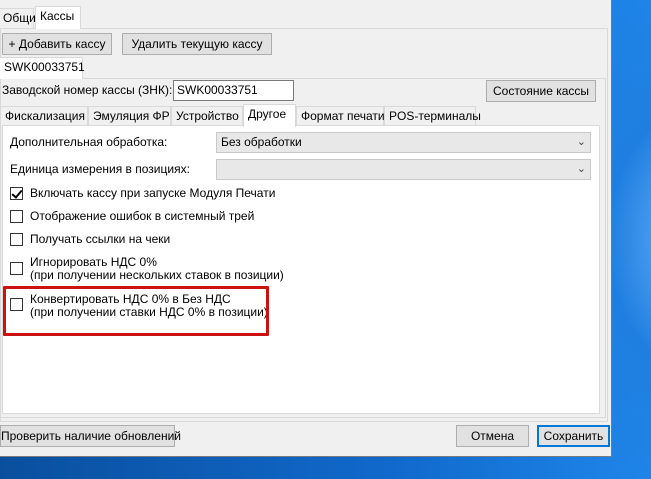 The image size is (651, 479). I want to click on unit-select: ⌄, so click(403, 169).